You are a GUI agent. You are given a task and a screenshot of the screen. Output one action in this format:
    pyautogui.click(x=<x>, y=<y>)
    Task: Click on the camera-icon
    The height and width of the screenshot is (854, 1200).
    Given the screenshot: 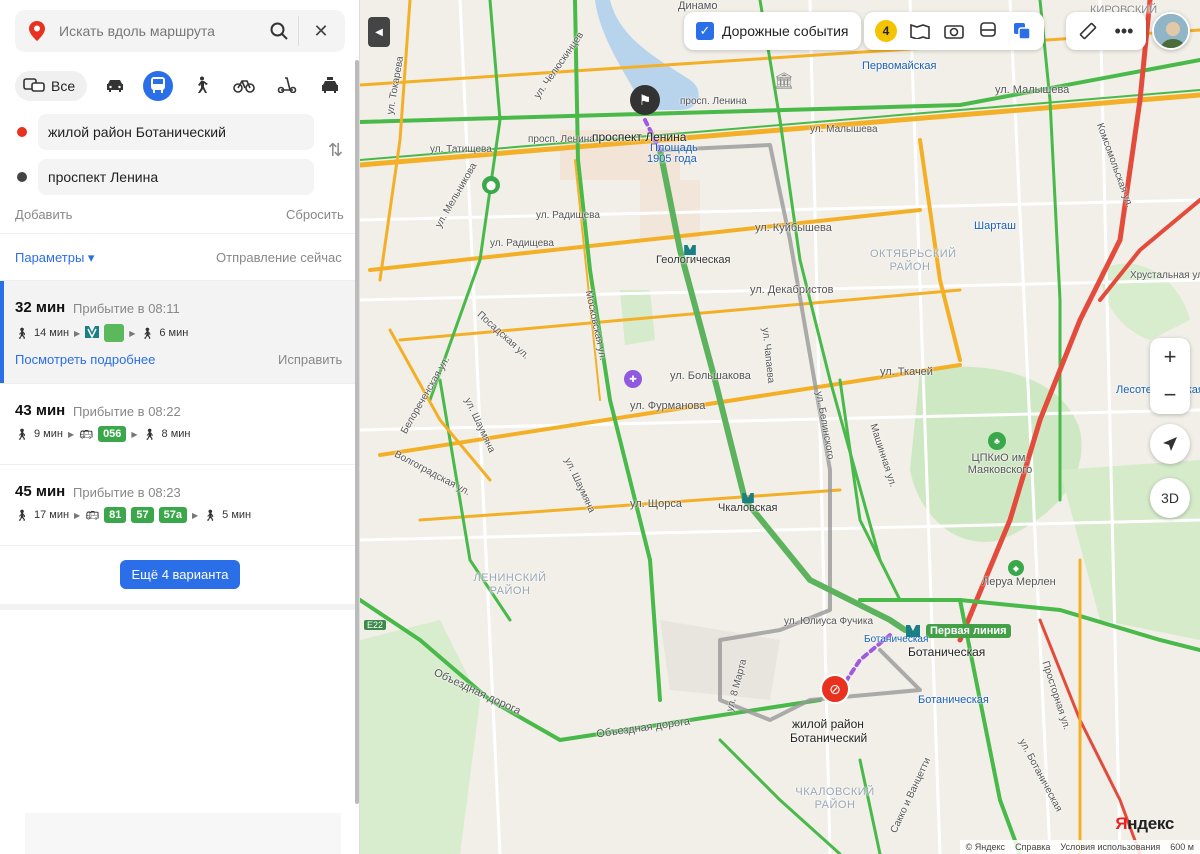 What is the action you would take?
    pyautogui.click(x=954, y=31)
    